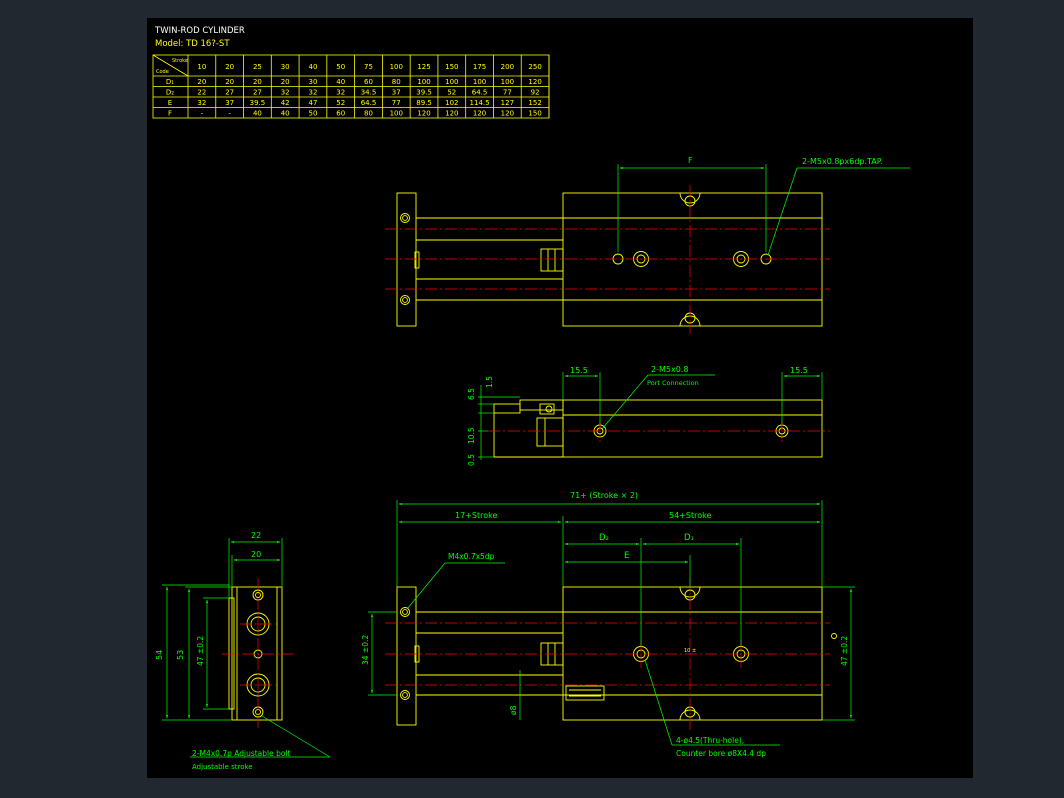  What do you see at coordinates (170, 114) in the screenshot?
I see `spec-row-code: F` at bounding box center [170, 114].